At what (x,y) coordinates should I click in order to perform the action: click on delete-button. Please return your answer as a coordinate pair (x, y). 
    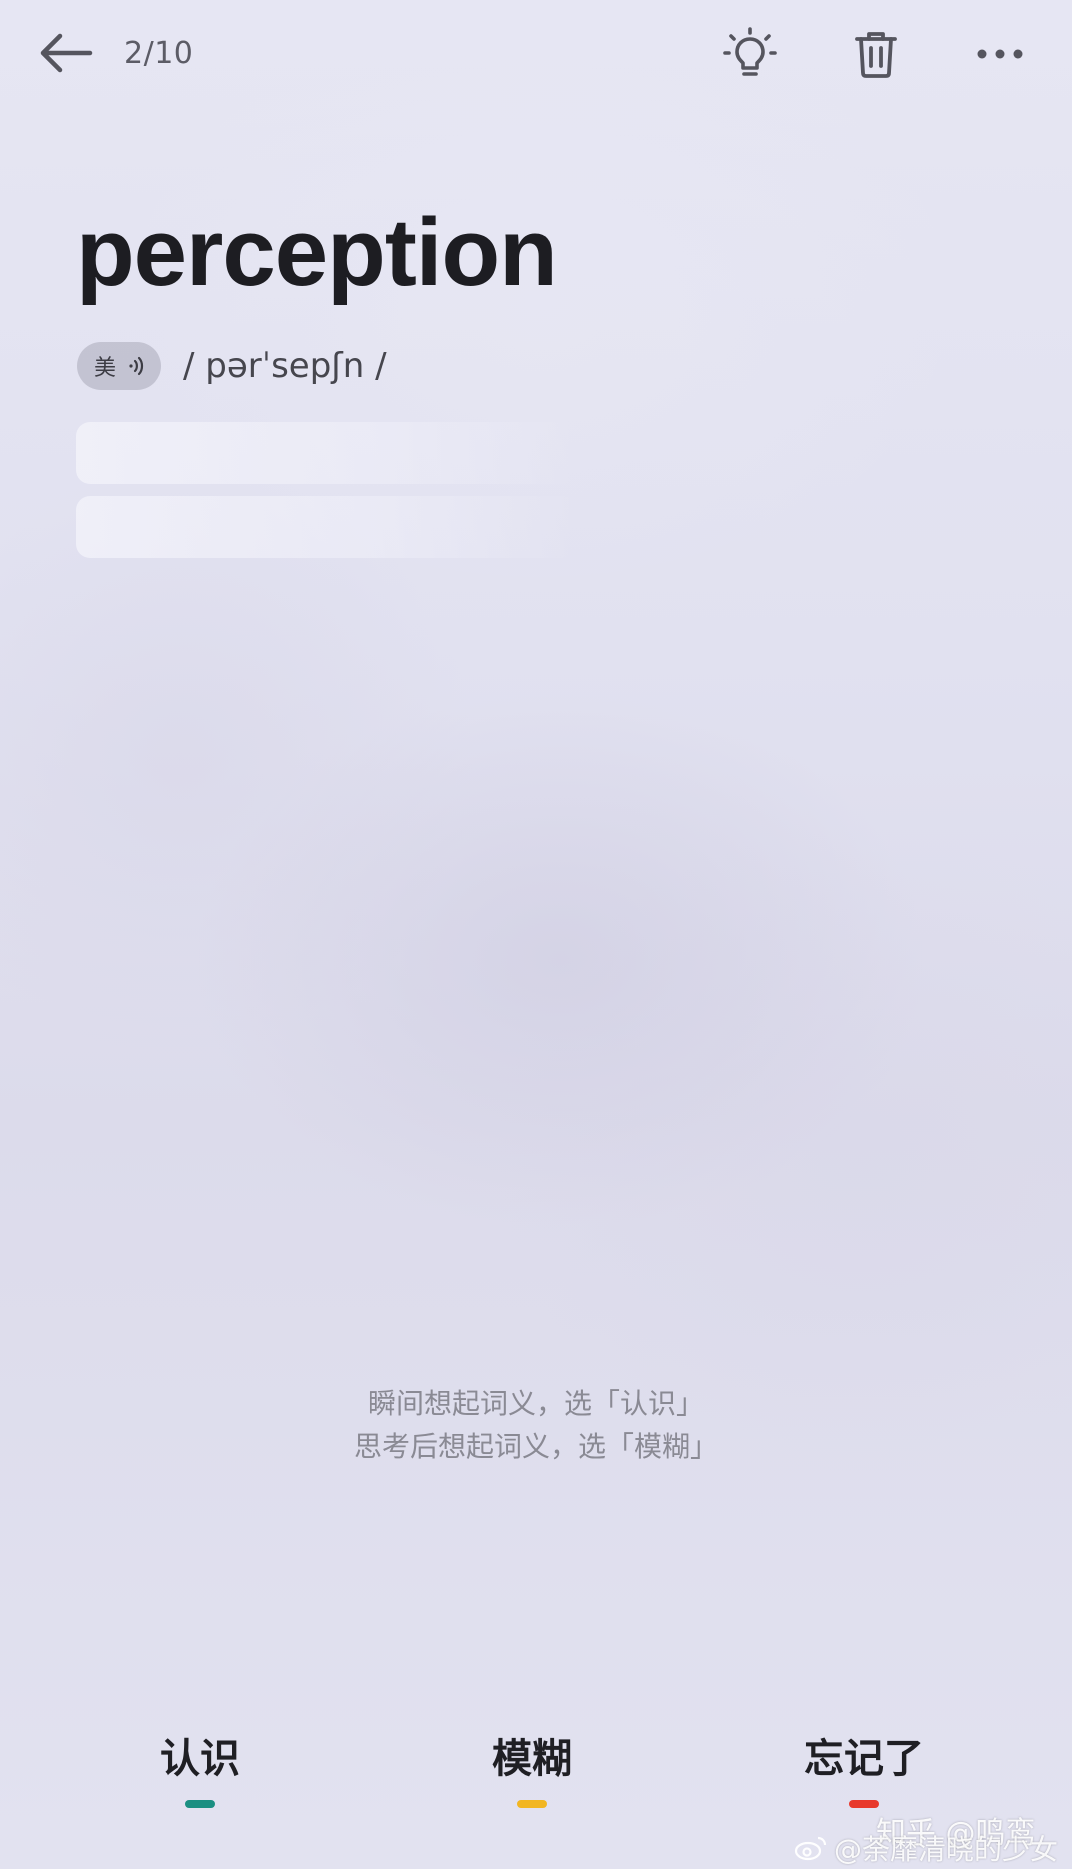
    Looking at the image, I should click on (876, 54).